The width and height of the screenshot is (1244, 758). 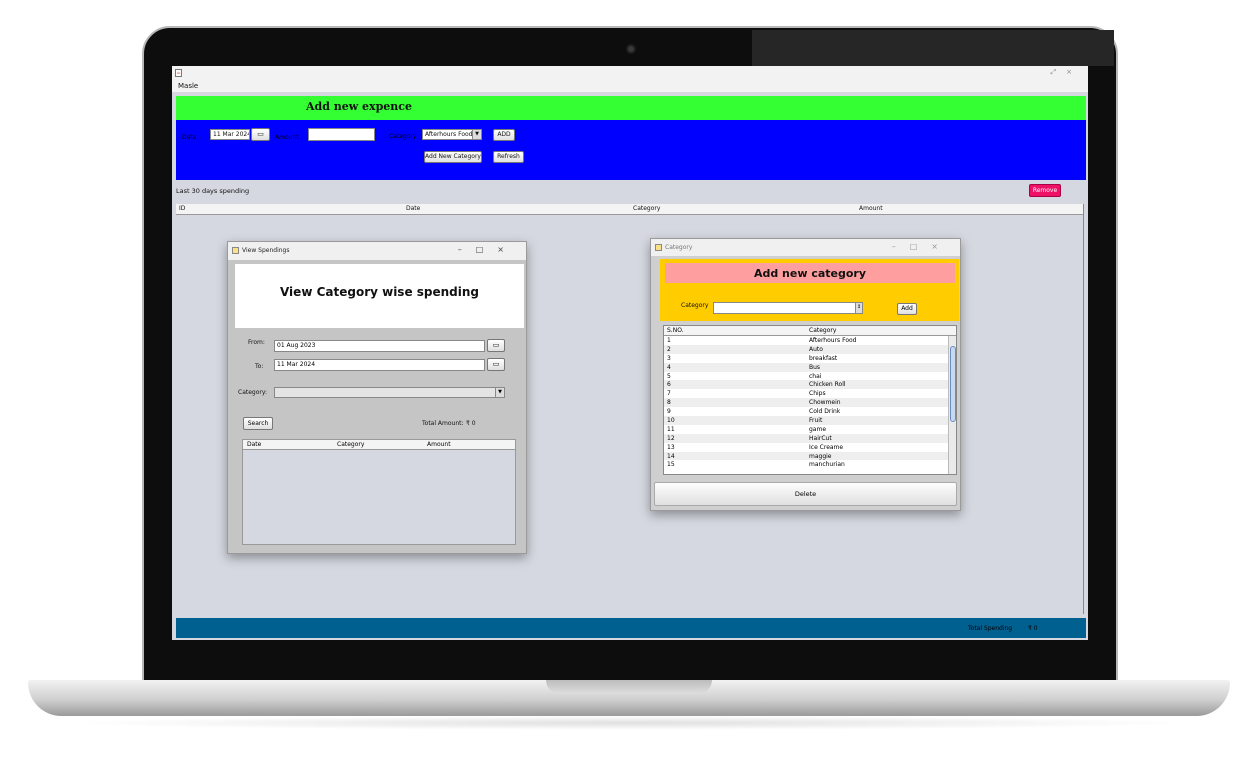 I want to click on delete-category-button: Delete, so click(x=805, y=494).